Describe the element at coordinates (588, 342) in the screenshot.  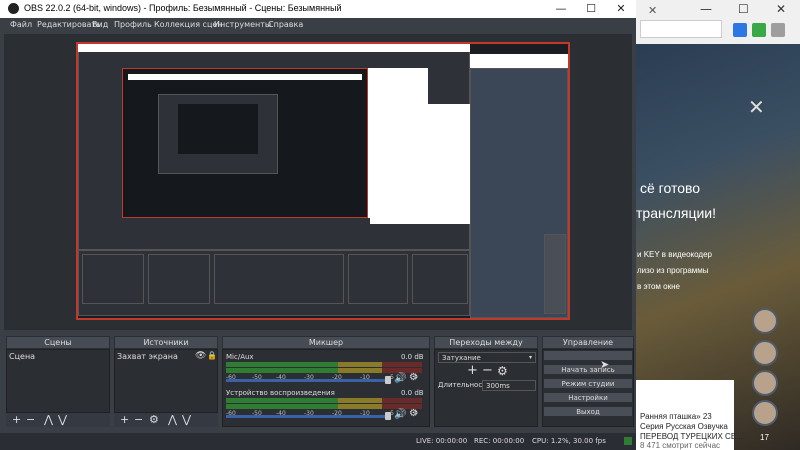
I see `controls-header: Управление` at that location.